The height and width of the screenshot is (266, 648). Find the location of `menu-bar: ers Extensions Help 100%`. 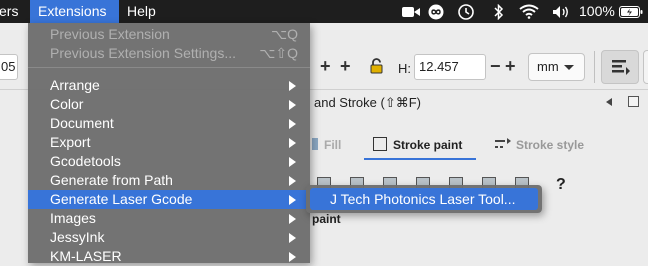

menu-bar: ers Extensions Help 100% is located at coordinates (324, 11).